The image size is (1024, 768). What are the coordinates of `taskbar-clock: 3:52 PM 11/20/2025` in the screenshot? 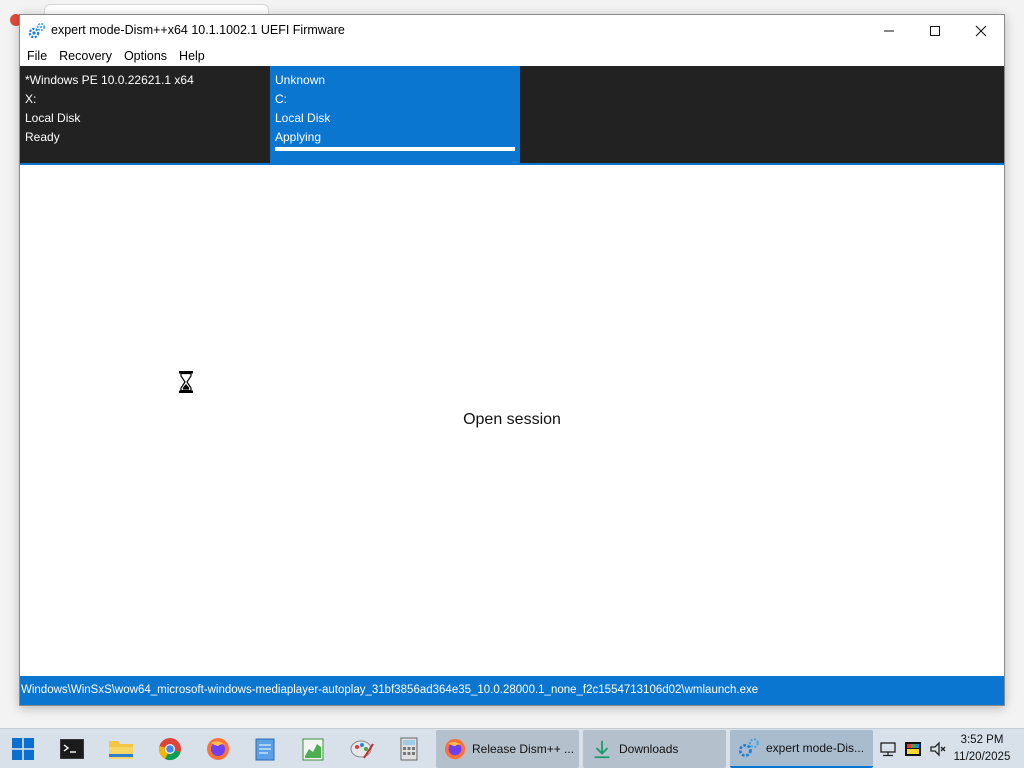 It's located at (982, 749).